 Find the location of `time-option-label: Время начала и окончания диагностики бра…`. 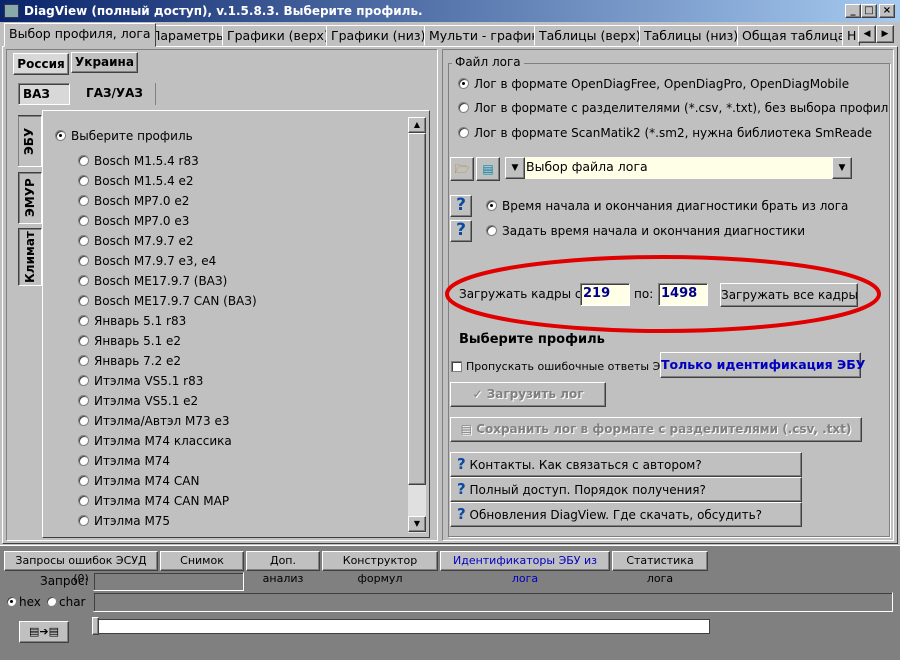

time-option-label: Время начала и окончания диагностики бра… is located at coordinates (675, 206).